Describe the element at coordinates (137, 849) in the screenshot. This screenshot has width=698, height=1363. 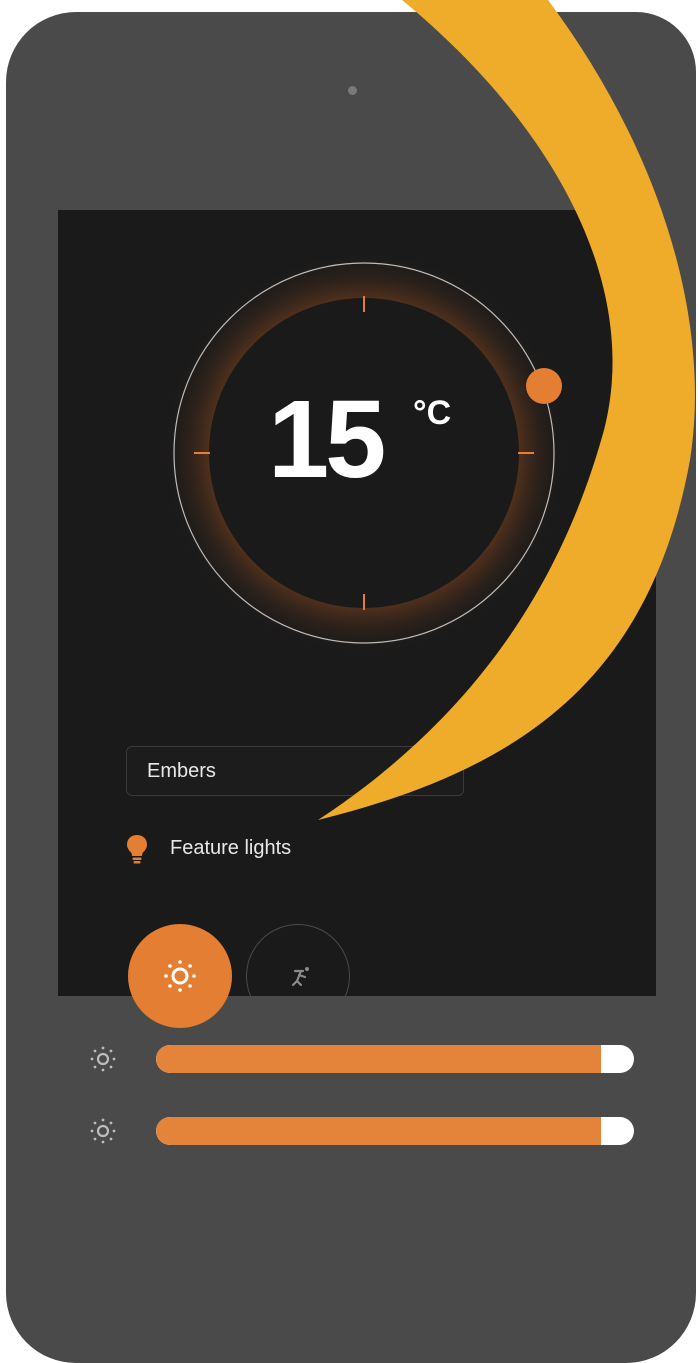
I see `lightbulb-icon` at that location.